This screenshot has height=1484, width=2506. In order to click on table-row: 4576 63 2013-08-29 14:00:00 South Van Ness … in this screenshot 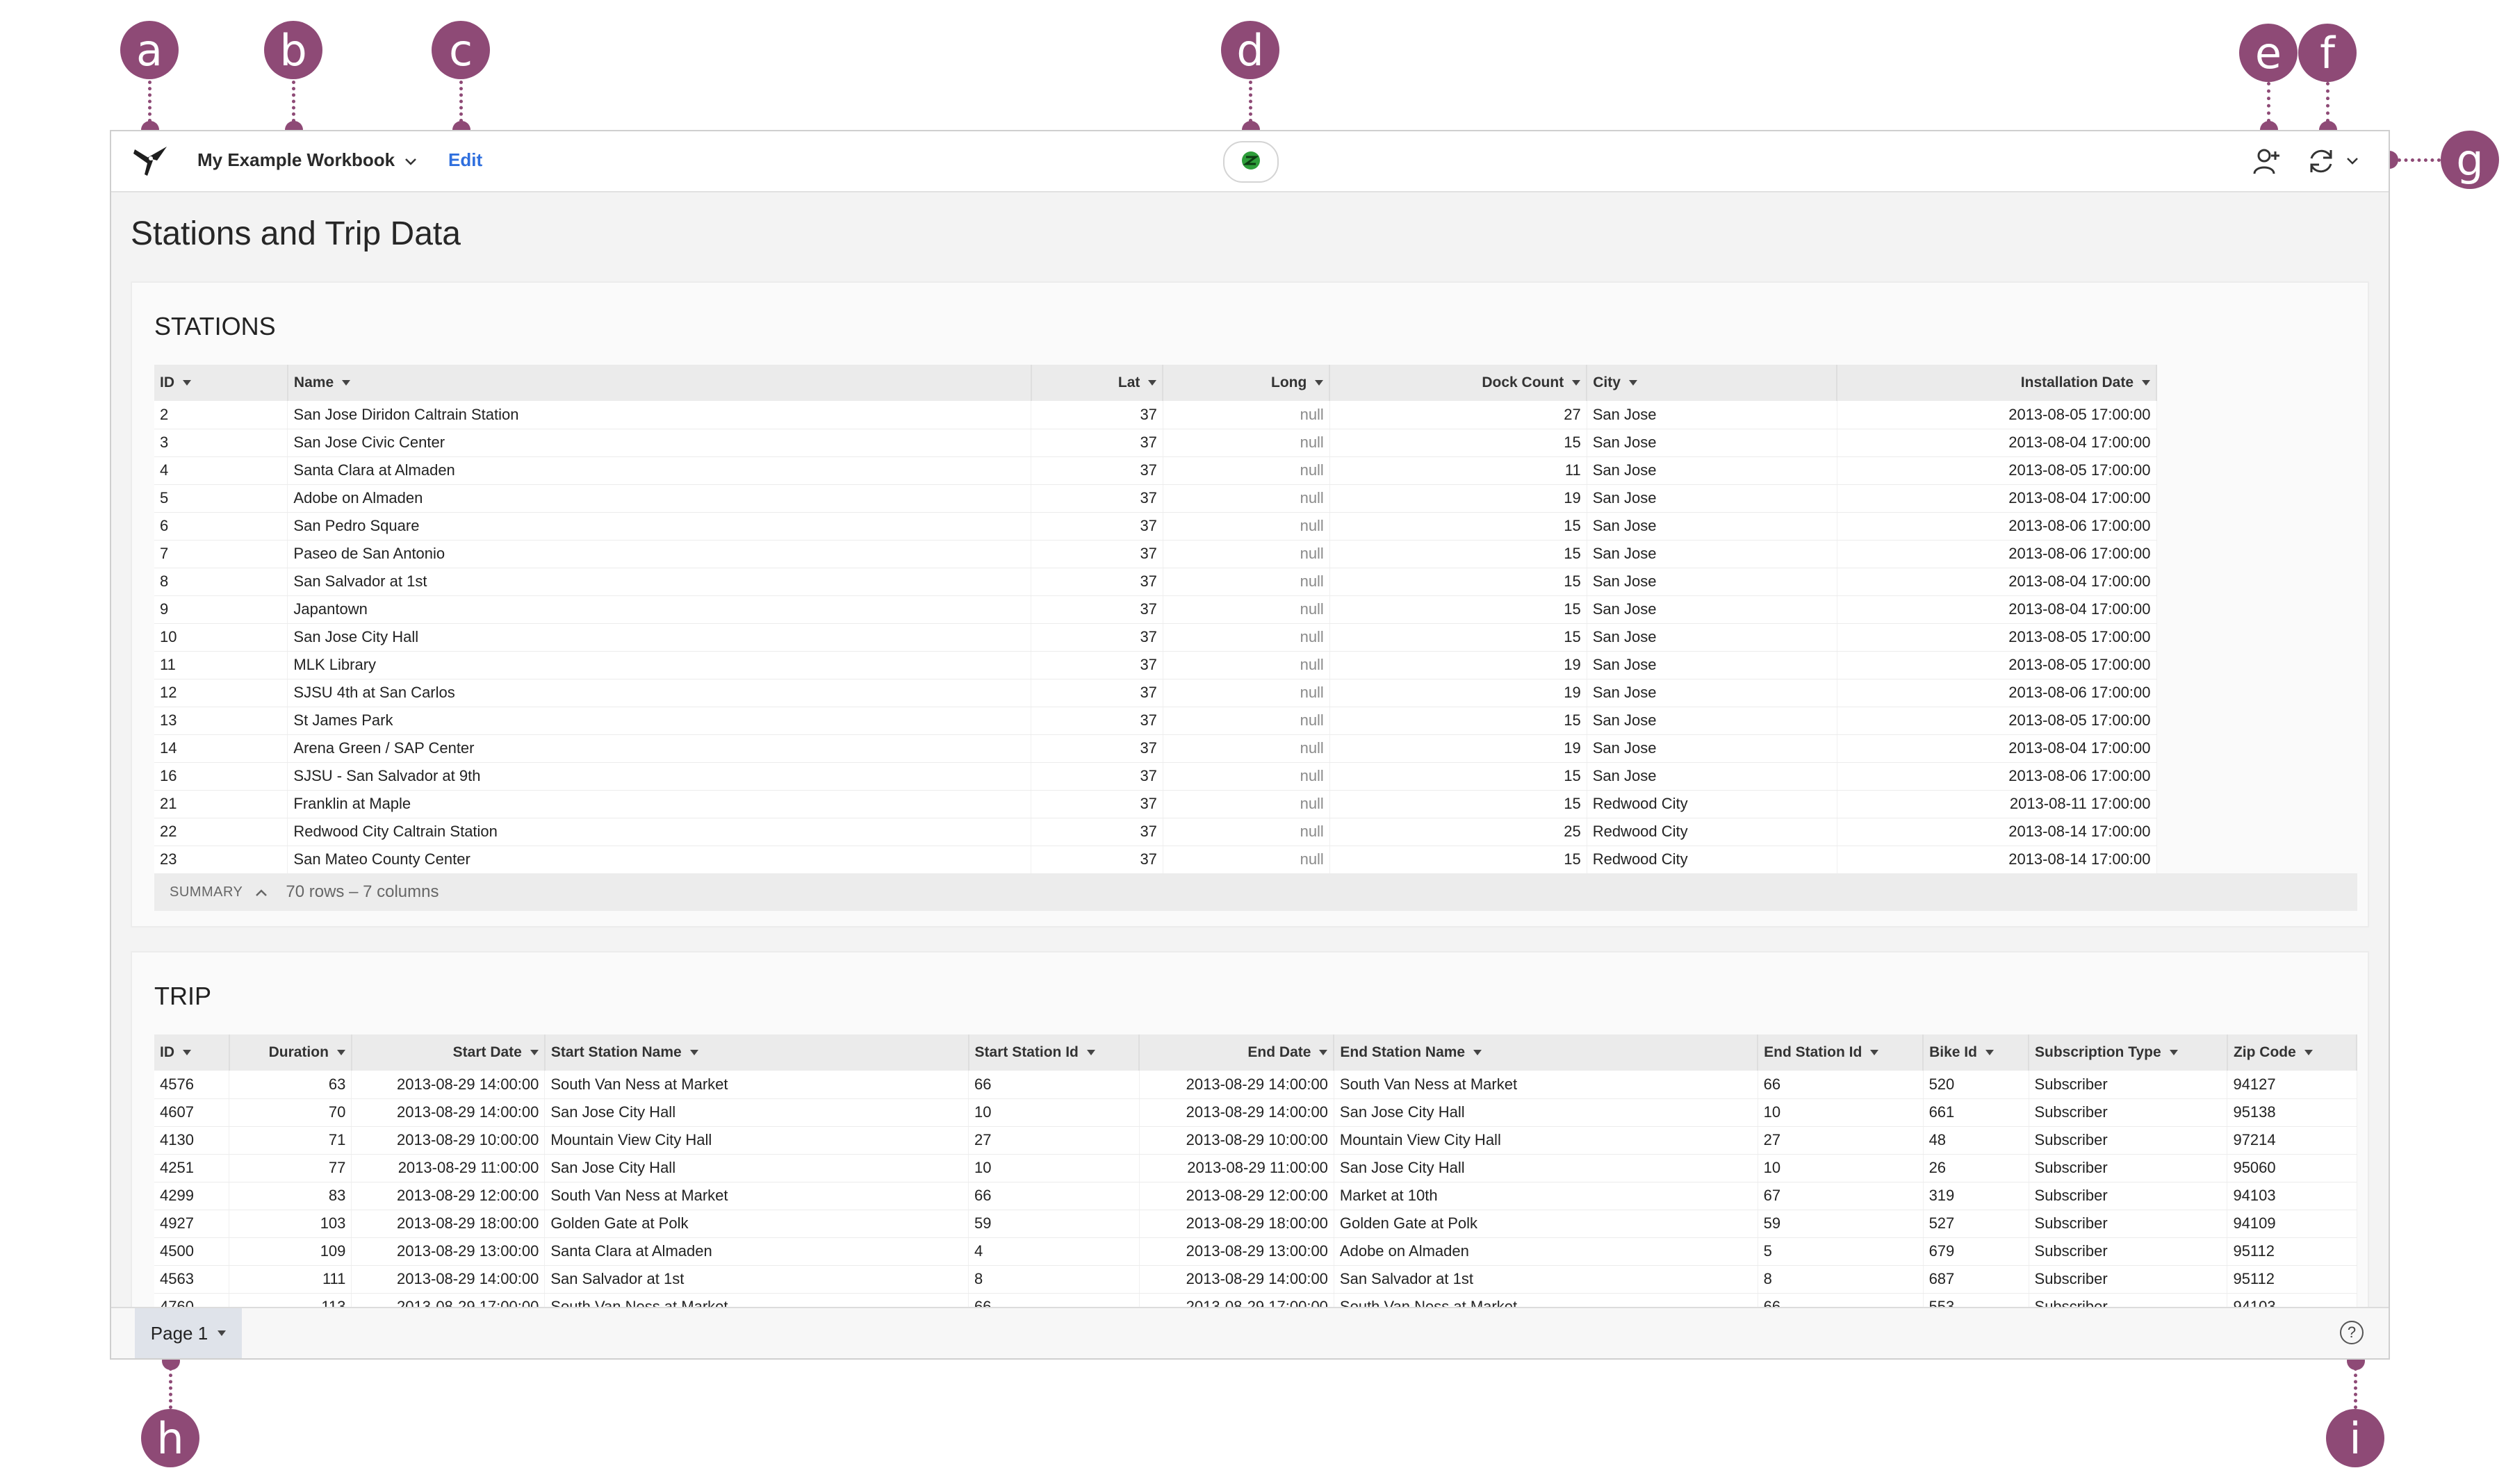, I will do `click(1255, 1085)`.